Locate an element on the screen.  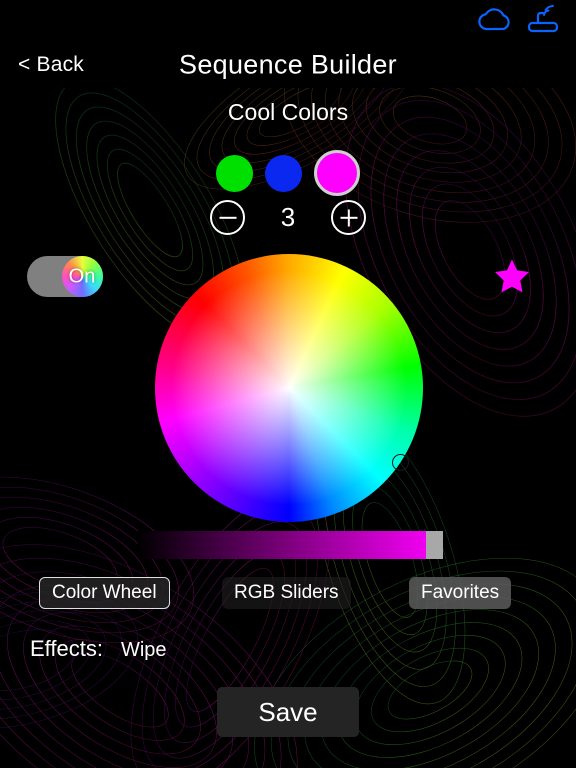
status-icon-group is located at coordinates (518, 19).